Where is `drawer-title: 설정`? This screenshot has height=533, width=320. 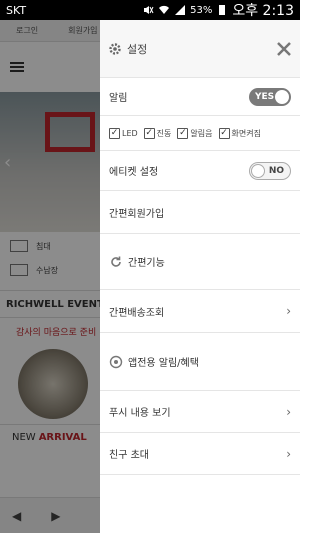 drawer-title: 설정 is located at coordinates (137, 49).